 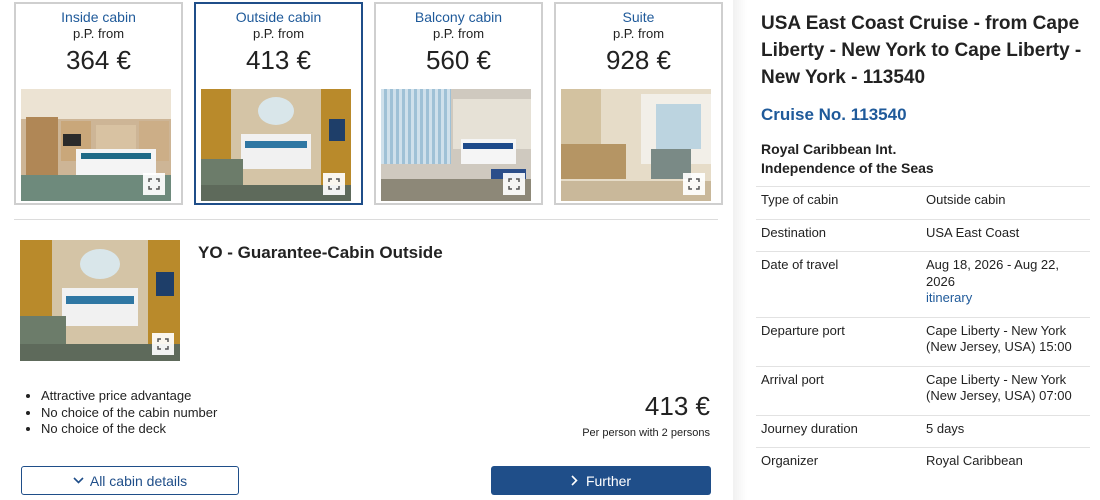 What do you see at coordinates (458, 60) in the screenshot?
I see `cabin-price: 560 €` at bounding box center [458, 60].